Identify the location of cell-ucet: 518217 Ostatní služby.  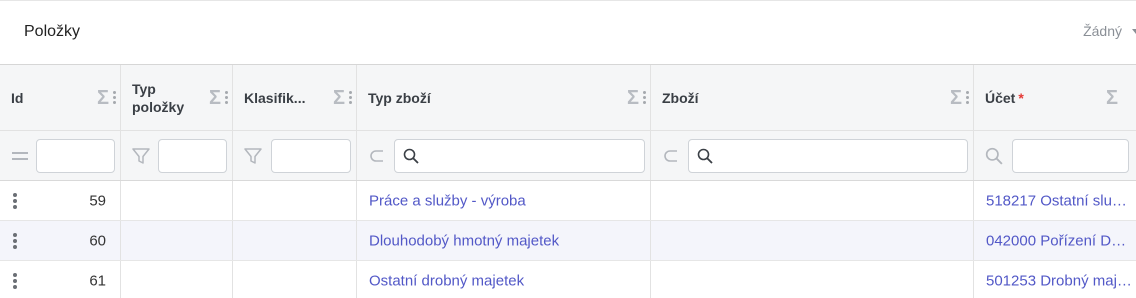
(1055, 200).